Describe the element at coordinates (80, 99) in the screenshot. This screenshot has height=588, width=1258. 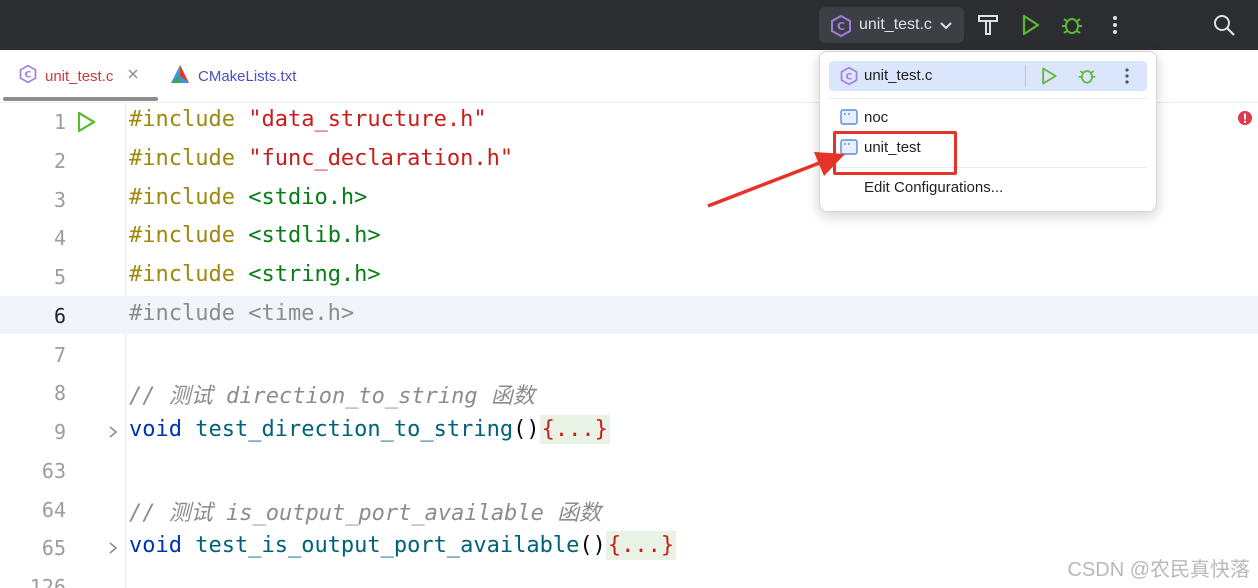
I see `active-tab-indicator` at that location.